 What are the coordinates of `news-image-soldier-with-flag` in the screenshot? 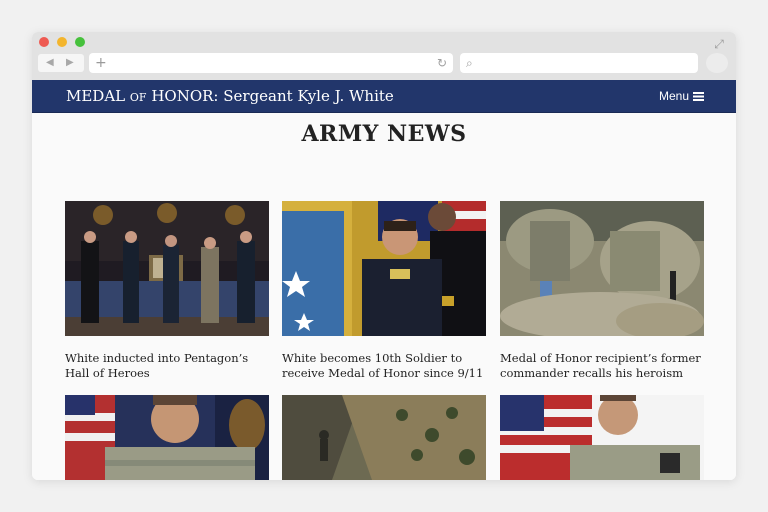 It's located at (602, 437).